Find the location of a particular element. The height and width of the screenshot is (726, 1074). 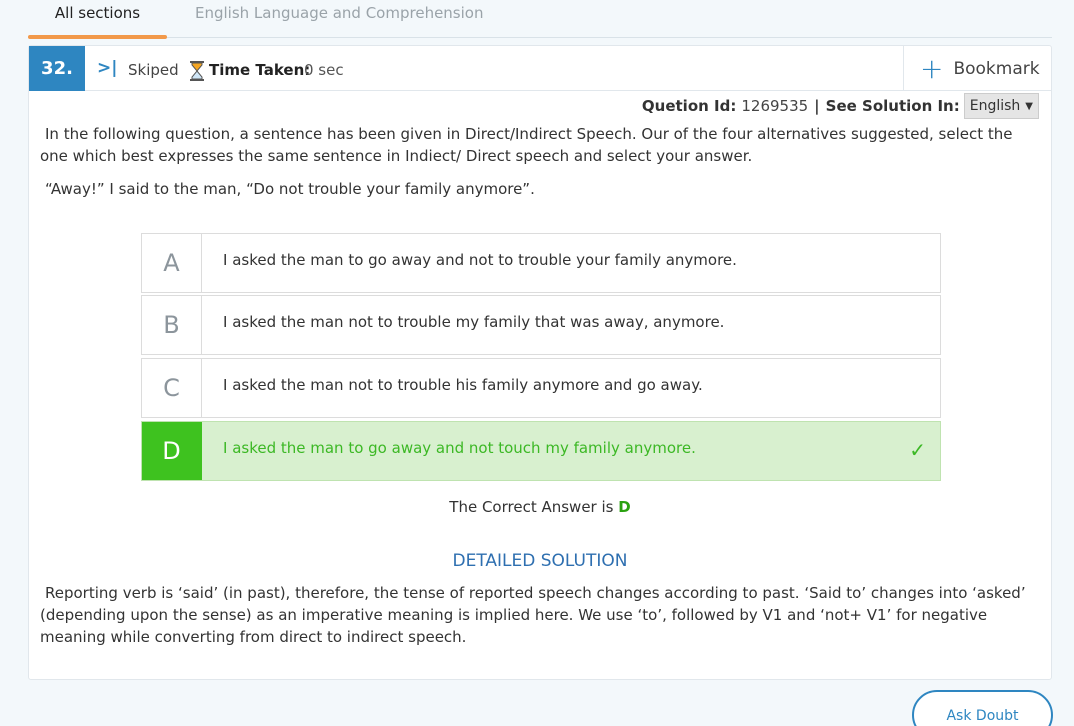

question-id-value: 1269535 is located at coordinates (775, 106).